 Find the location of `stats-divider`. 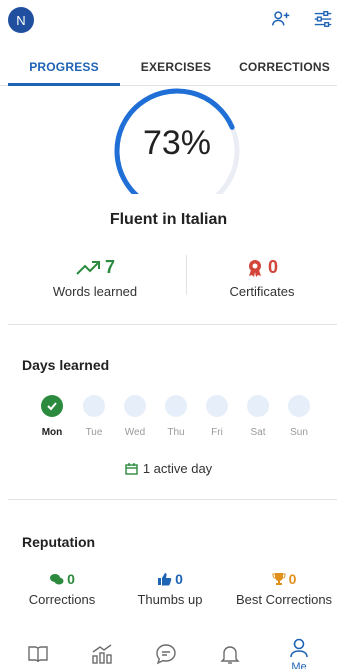

stats-divider is located at coordinates (186, 275).